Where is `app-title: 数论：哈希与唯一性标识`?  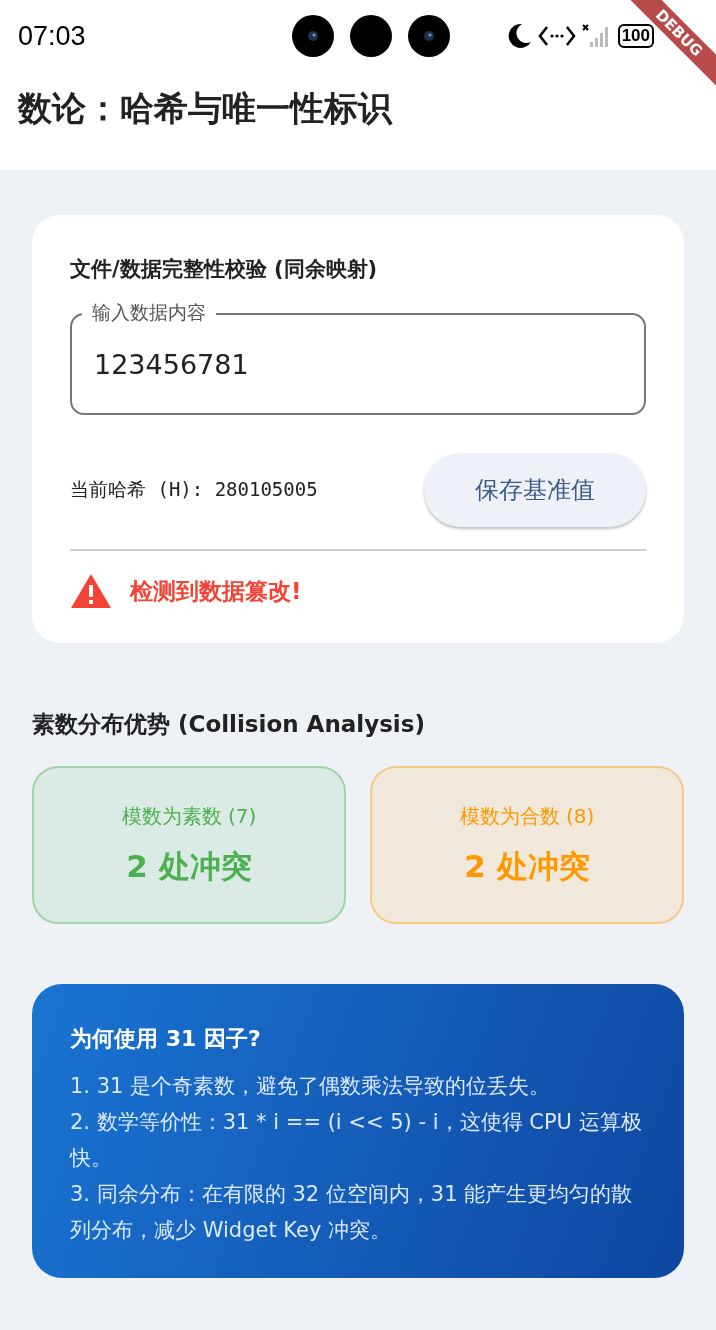
app-title: 数论：哈希与唯一性标识 is located at coordinates (206, 108).